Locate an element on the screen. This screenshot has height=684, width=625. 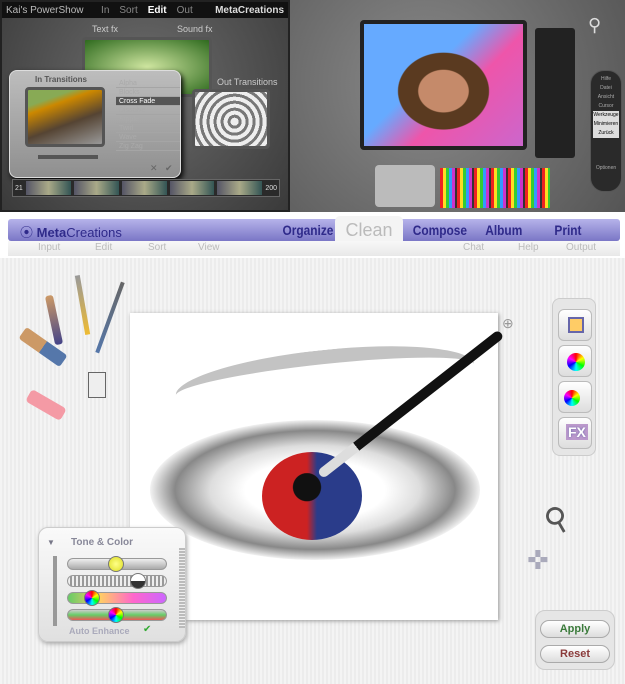
submenu-input: Input is located at coordinates (49, 247).